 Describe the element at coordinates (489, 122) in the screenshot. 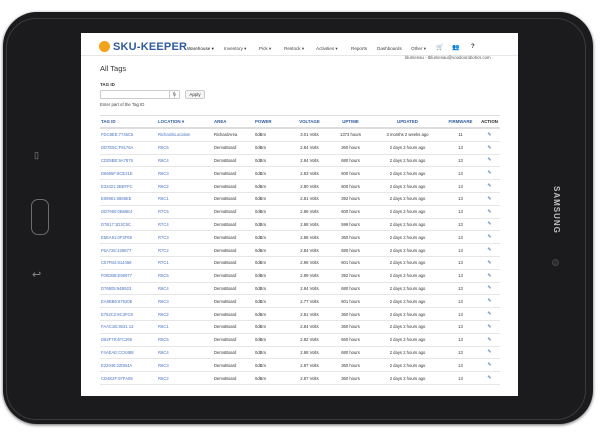

I see `col-header-action: ACTION` at that location.